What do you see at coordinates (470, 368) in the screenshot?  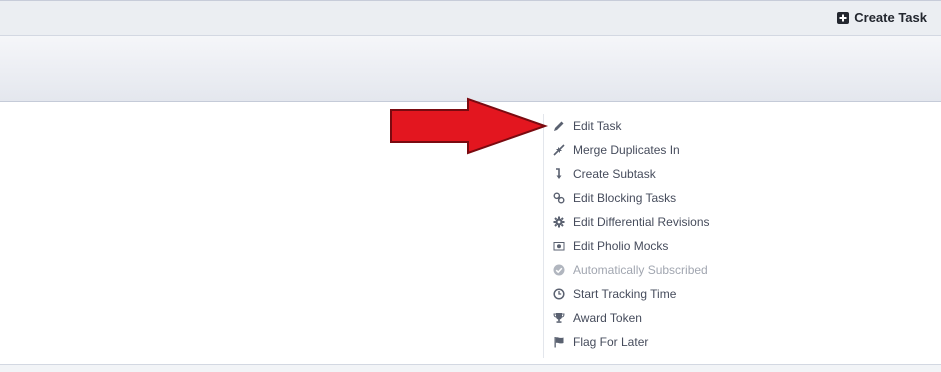 I see `footer-strip` at bounding box center [470, 368].